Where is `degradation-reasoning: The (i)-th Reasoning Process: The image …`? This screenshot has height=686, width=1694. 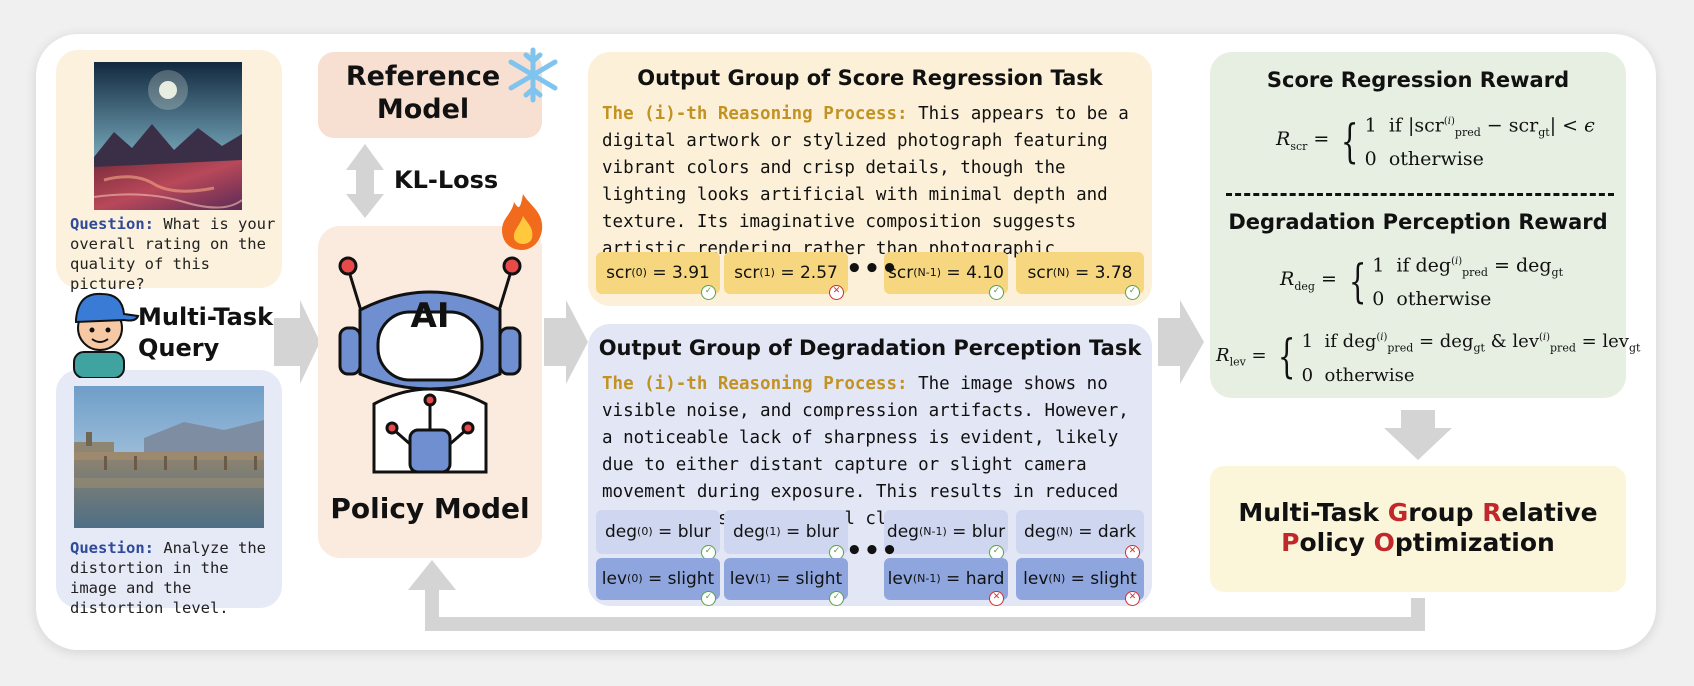 degradation-reasoning: The (i)-th Reasoning Process: The image … is located at coordinates (874, 452).